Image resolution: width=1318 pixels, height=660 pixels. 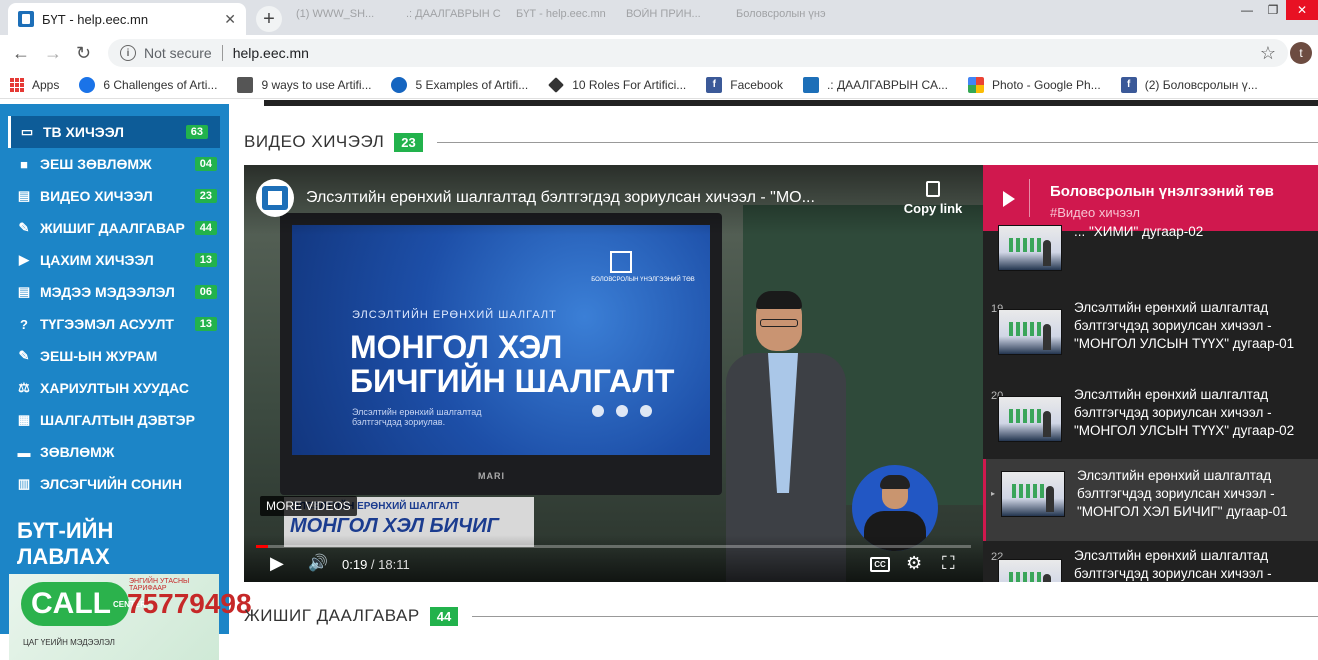 What do you see at coordinates (53, 53) in the screenshot?
I see `forward-icon: →` at bounding box center [53, 53].